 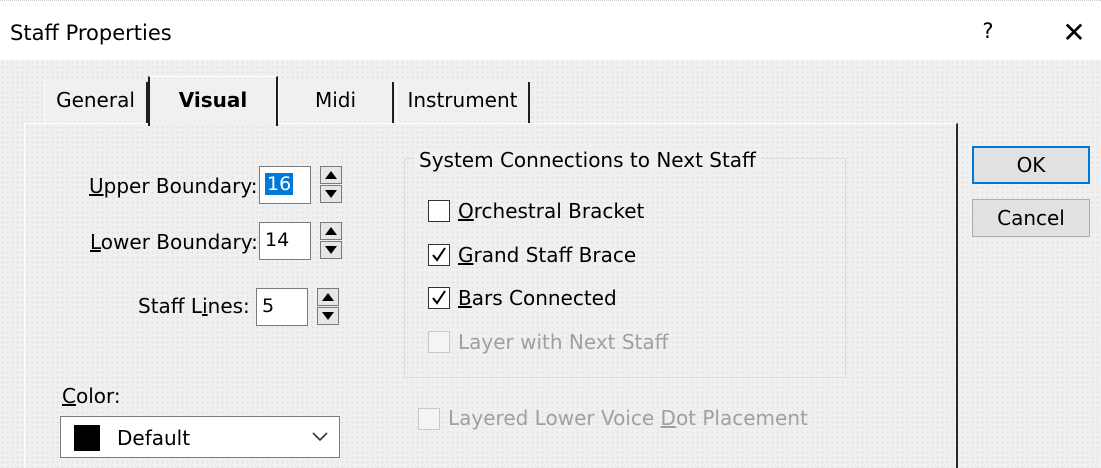 What do you see at coordinates (551, 211) in the screenshot?
I see `orchestral-bracket-label: Orchestral Bracket` at bounding box center [551, 211].